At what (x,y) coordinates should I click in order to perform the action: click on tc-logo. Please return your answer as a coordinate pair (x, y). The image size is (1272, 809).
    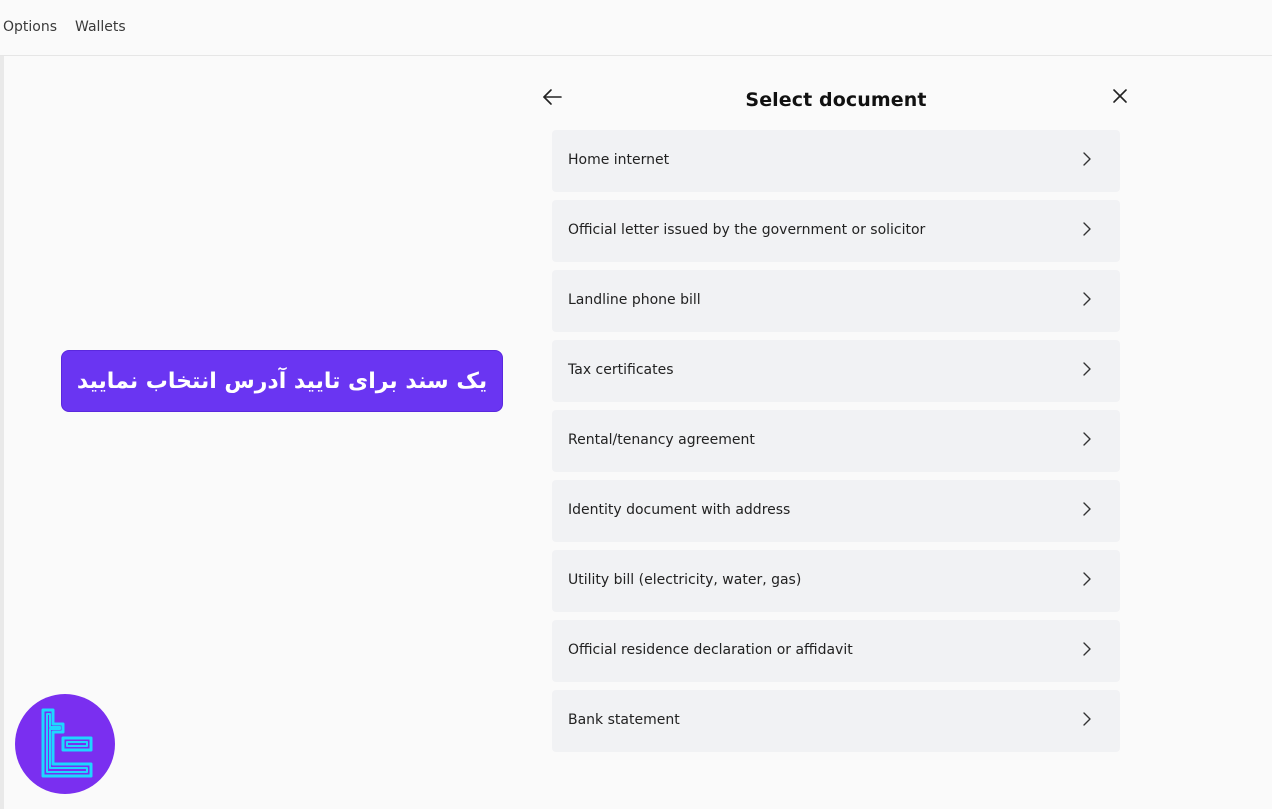
    Looking at the image, I should click on (65, 744).